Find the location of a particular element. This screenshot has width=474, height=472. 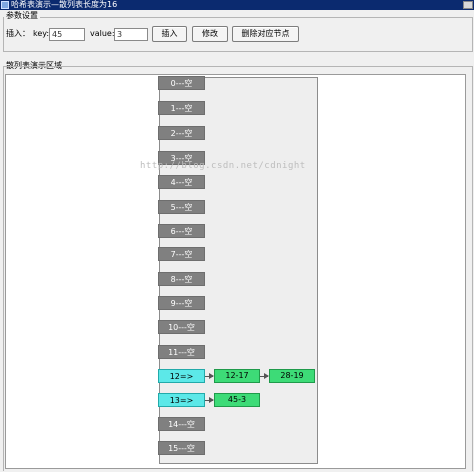

chain-node: 12-17 is located at coordinates (237, 376).